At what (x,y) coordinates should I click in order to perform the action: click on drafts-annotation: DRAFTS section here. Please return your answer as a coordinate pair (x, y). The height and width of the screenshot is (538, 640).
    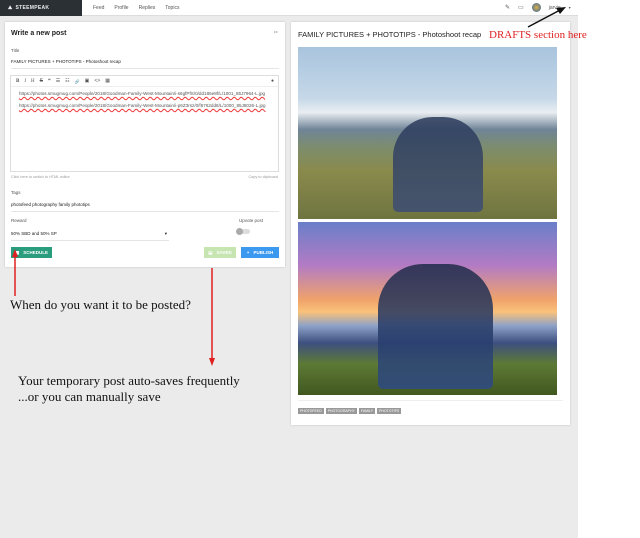
    Looking at the image, I should click on (538, 35).